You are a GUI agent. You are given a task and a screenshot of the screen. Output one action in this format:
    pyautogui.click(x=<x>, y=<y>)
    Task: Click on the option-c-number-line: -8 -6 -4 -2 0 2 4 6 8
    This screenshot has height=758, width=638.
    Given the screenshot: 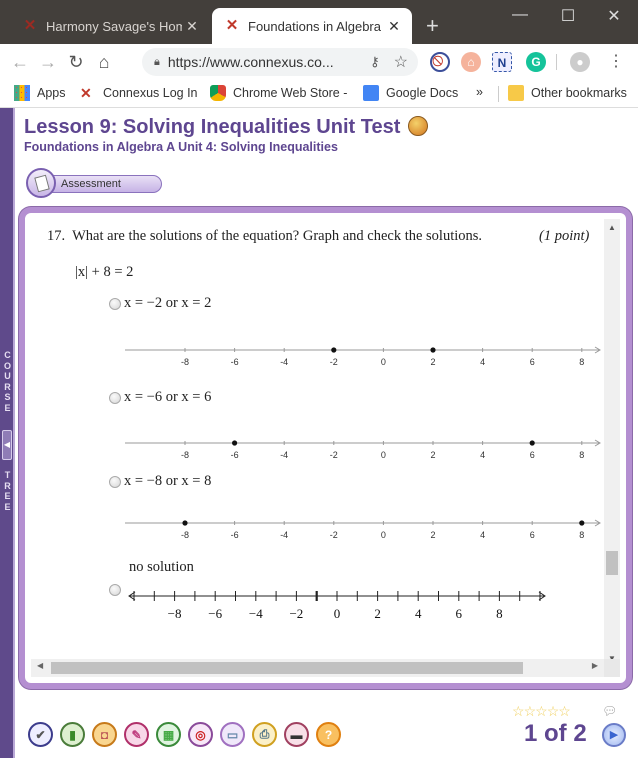 What is the action you would take?
    pyautogui.click(x=363, y=529)
    